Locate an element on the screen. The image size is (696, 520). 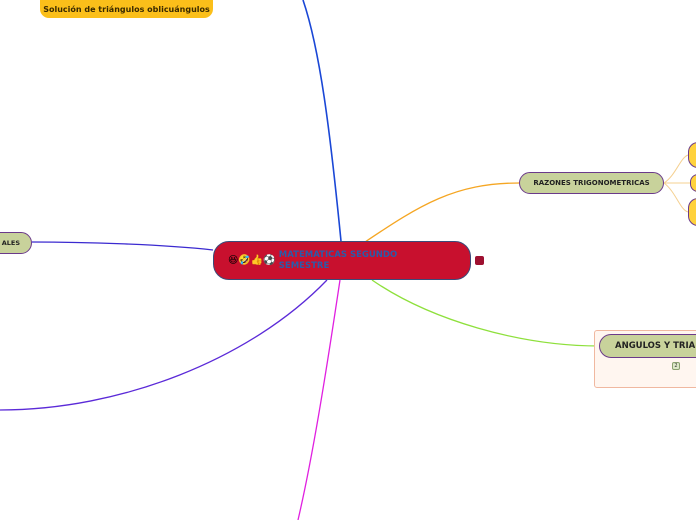
topic-left: ALES is located at coordinates (16, 243).